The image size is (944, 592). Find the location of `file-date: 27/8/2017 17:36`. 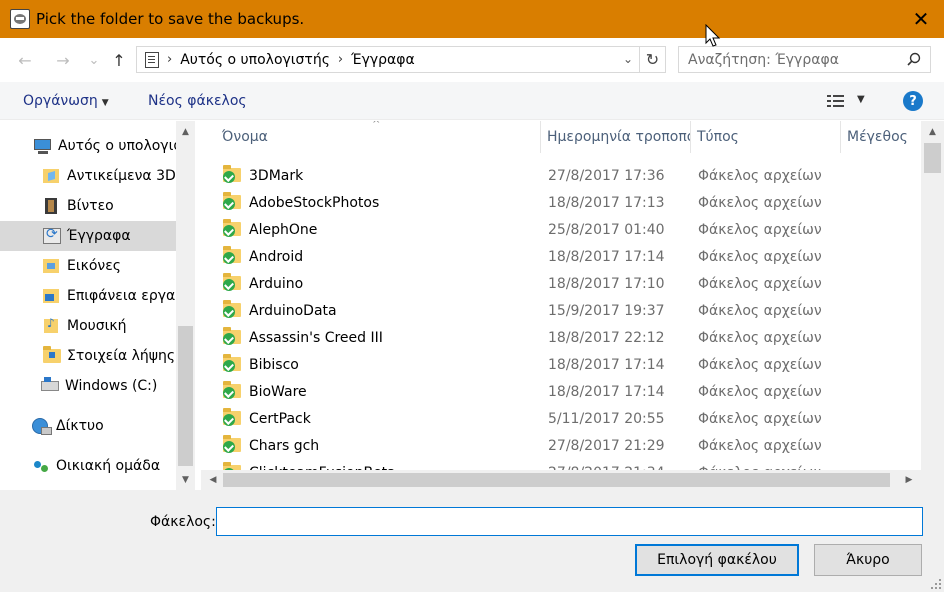

file-date: 27/8/2017 17:36 is located at coordinates (606, 175).